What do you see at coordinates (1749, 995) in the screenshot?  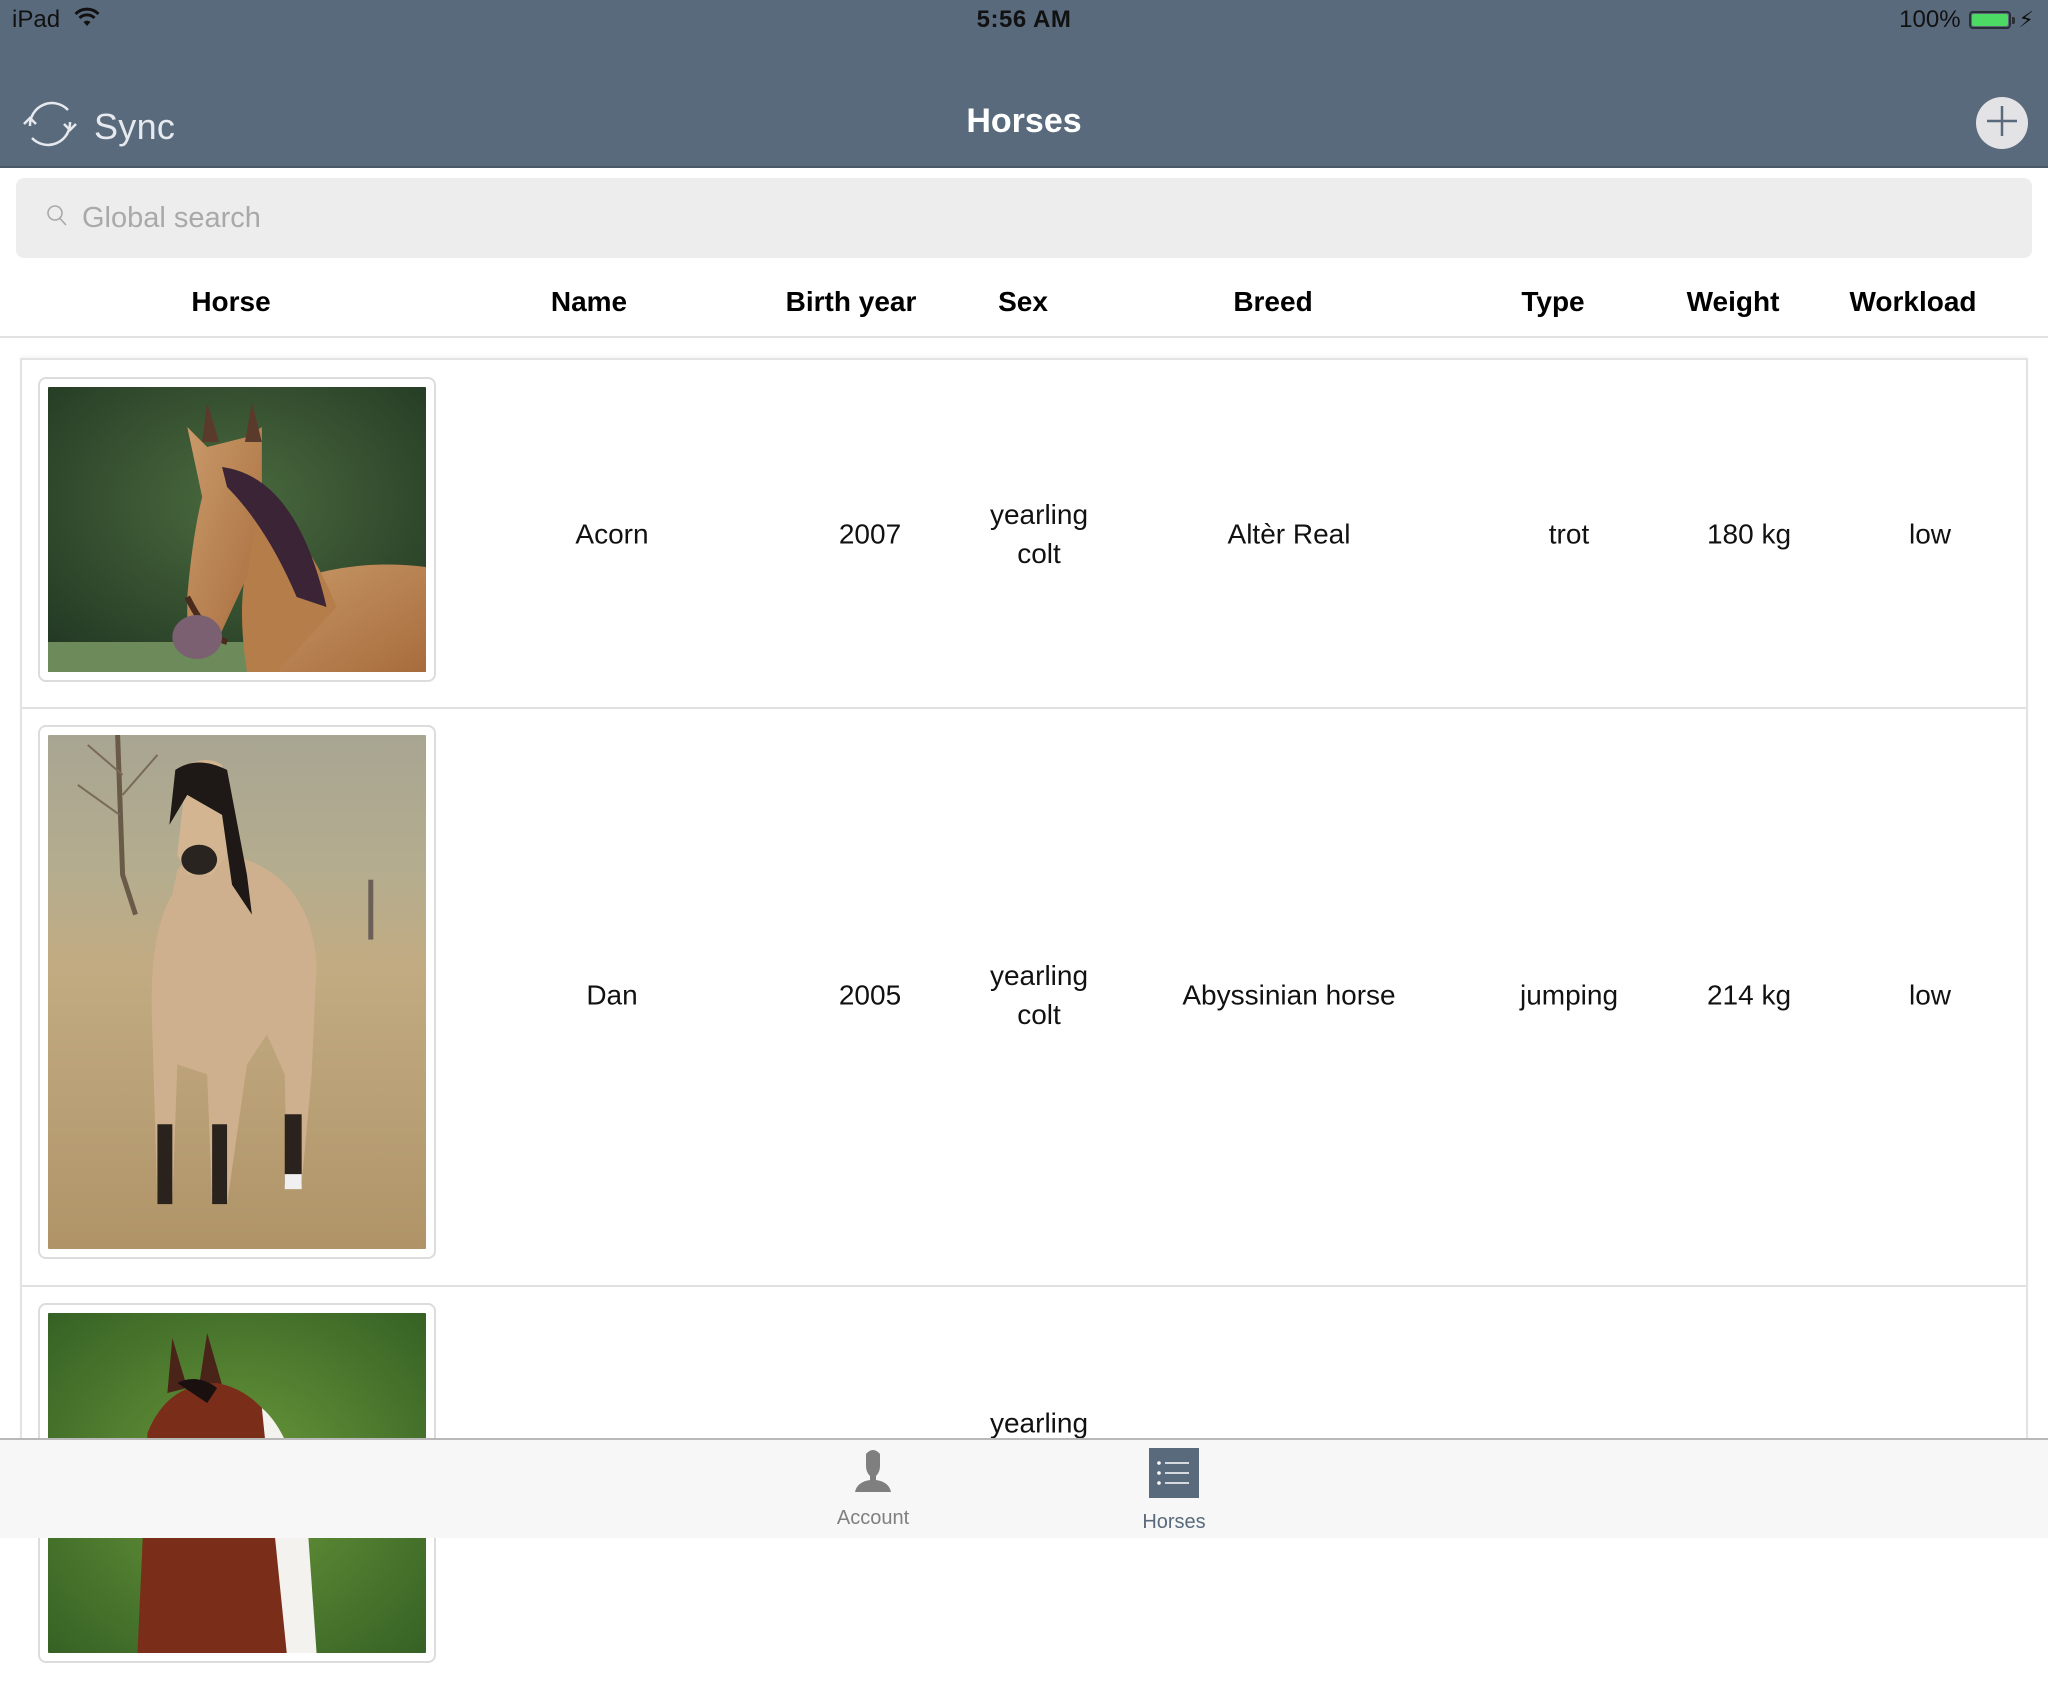 I see `horse-weight: 214 kg` at bounding box center [1749, 995].